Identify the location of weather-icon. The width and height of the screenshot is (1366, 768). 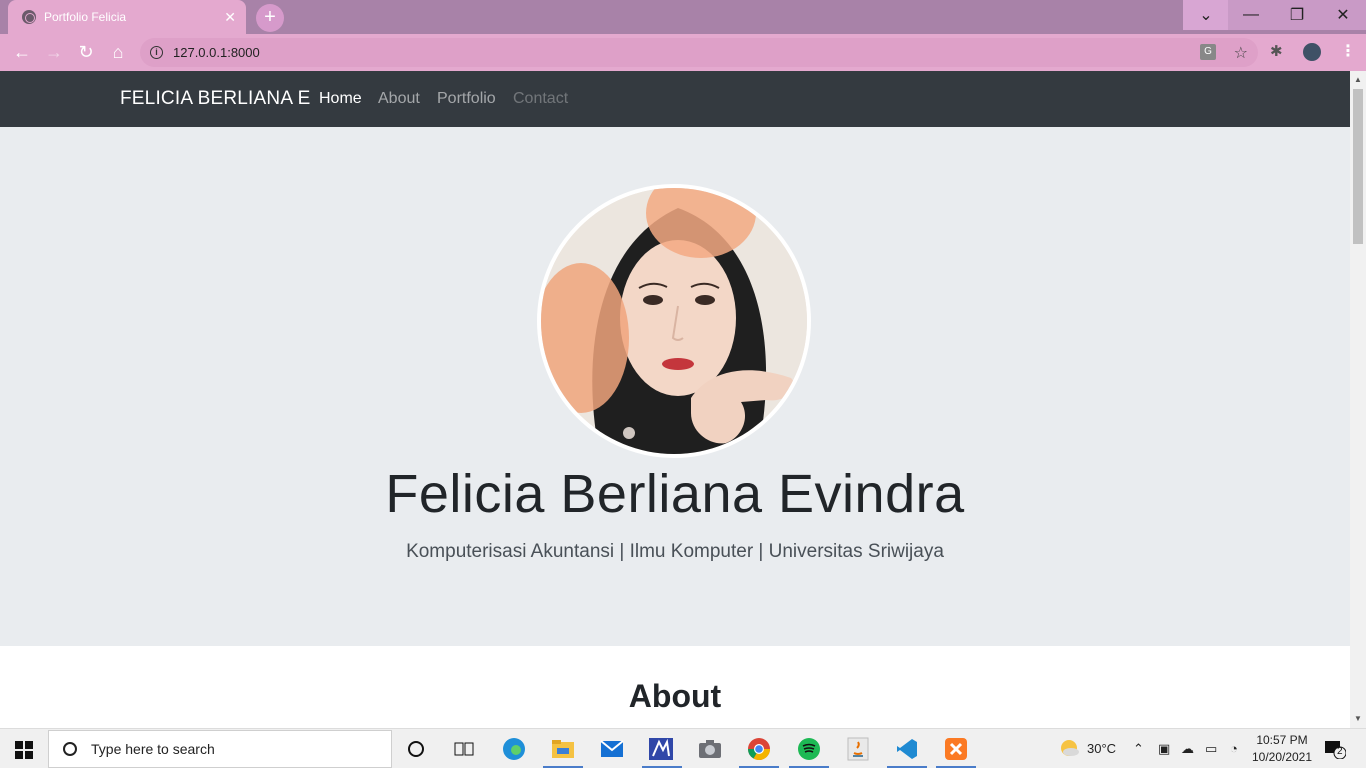
(1069, 749).